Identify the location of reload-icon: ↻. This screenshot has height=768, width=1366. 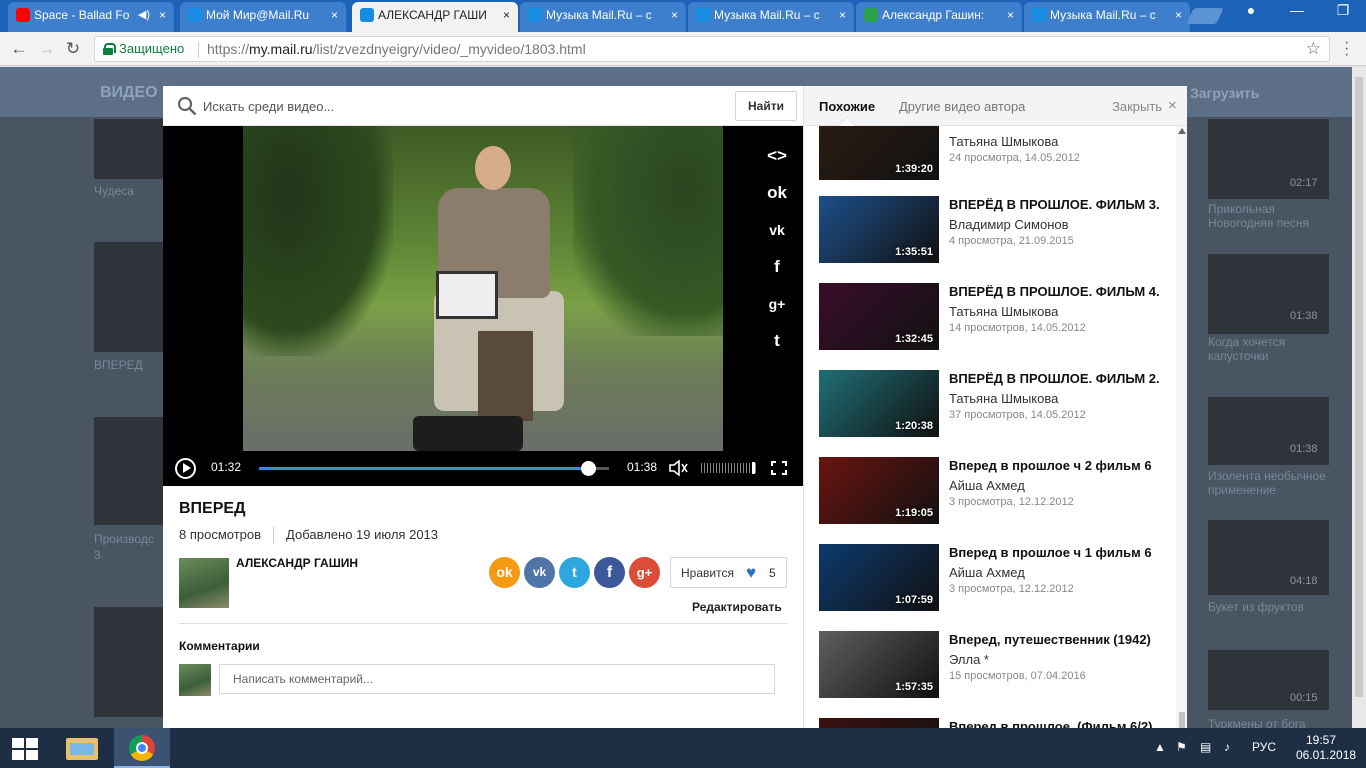
(73, 49).